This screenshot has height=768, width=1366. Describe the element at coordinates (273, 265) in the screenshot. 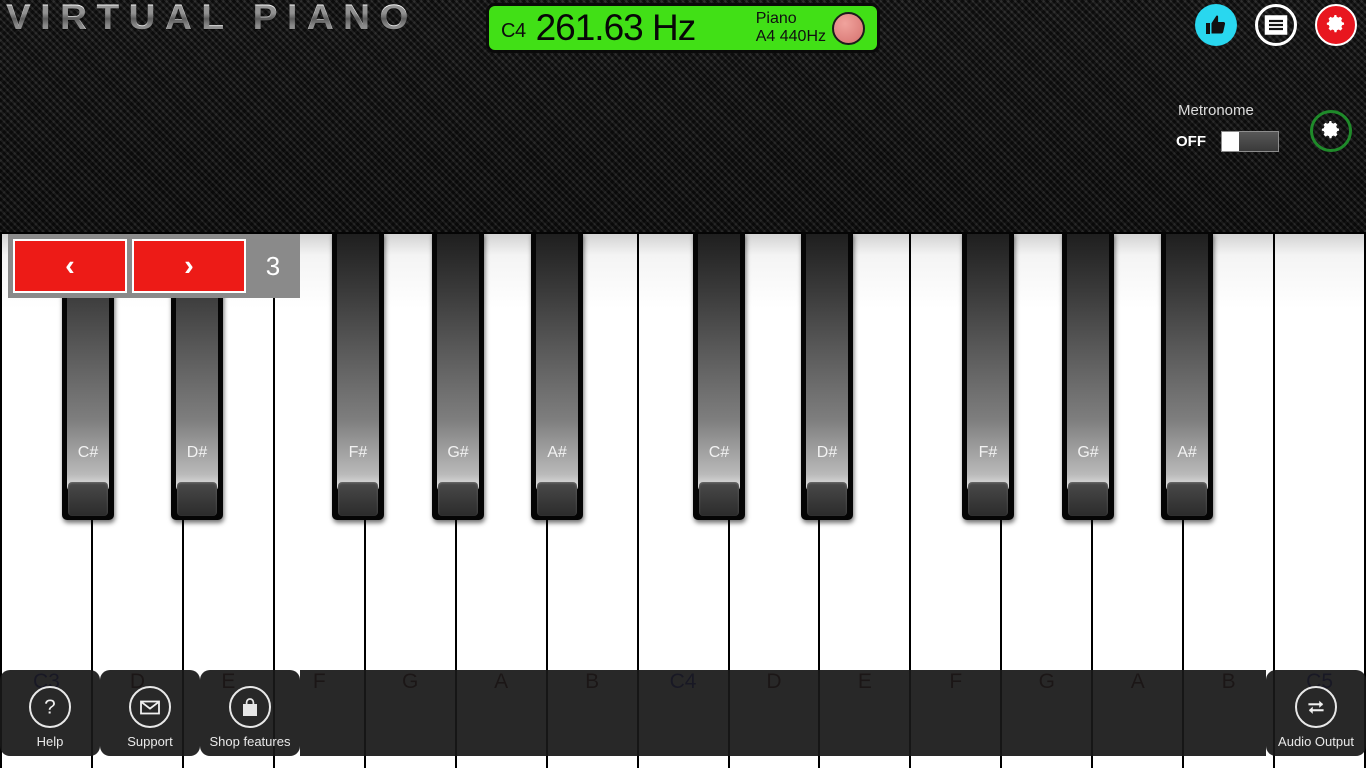

I see `octave-value: 3` at that location.